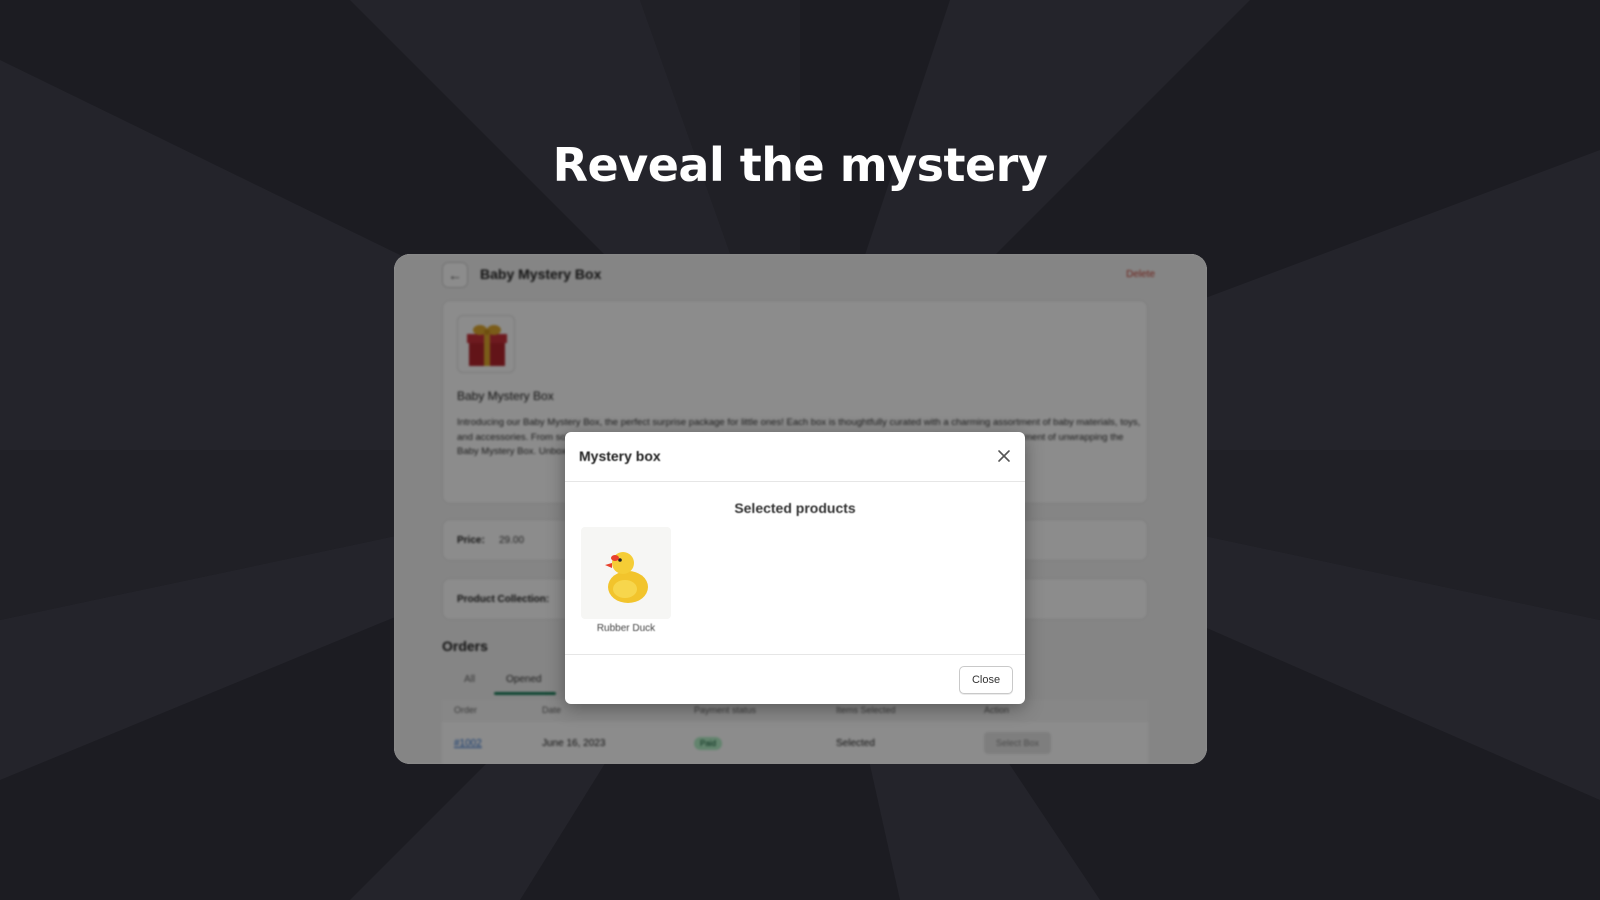  What do you see at coordinates (986, 680) in the screenshot?
I see `close-button: Close` at bounding box center [986, 680].